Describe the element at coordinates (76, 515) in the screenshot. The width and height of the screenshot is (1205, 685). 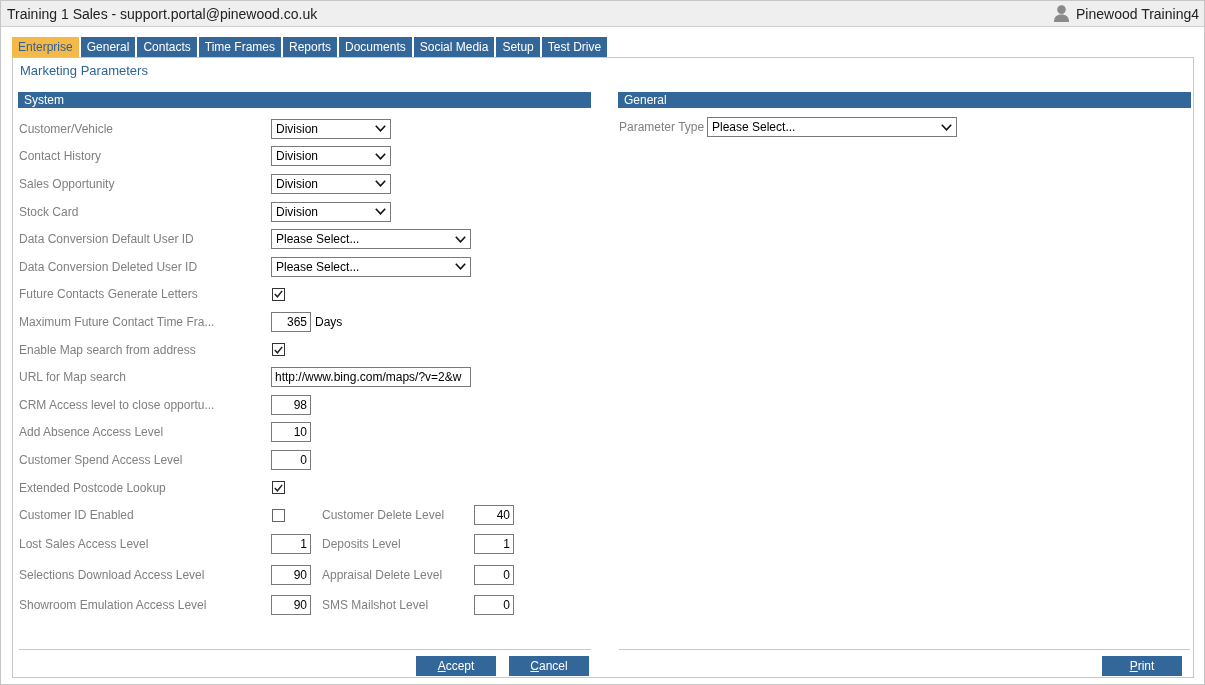
I see `field-label: Customer ID Enabled` at that location.